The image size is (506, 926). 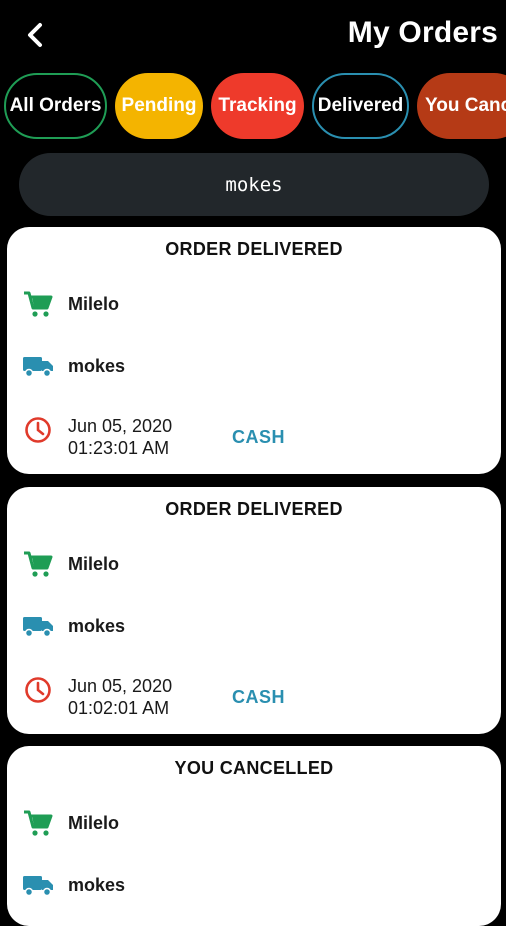 I want to click on tab-label: All Orders, so click(x=55, y=105).